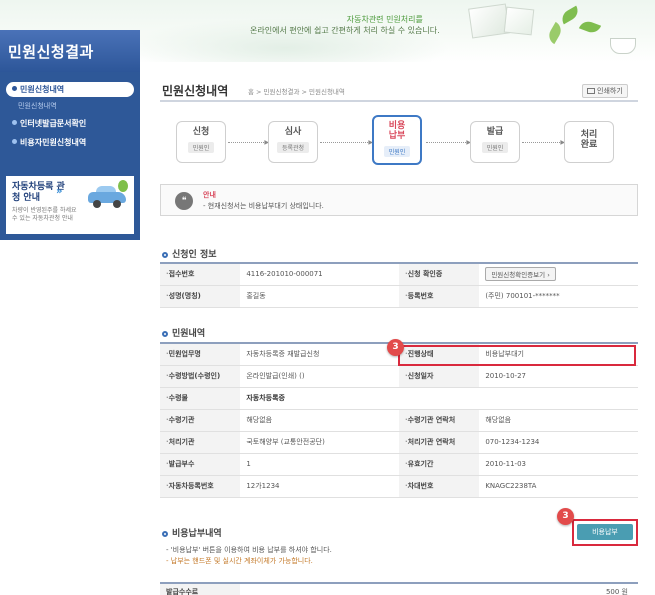 The image size is (655, 595). What do you see at coordinates (239, 561) in the screenshot?
I see `fee-note: - 납부는 핸드폰 및 실시간 계좌이체가 가능합니다.` at bounding box center [239, 561].